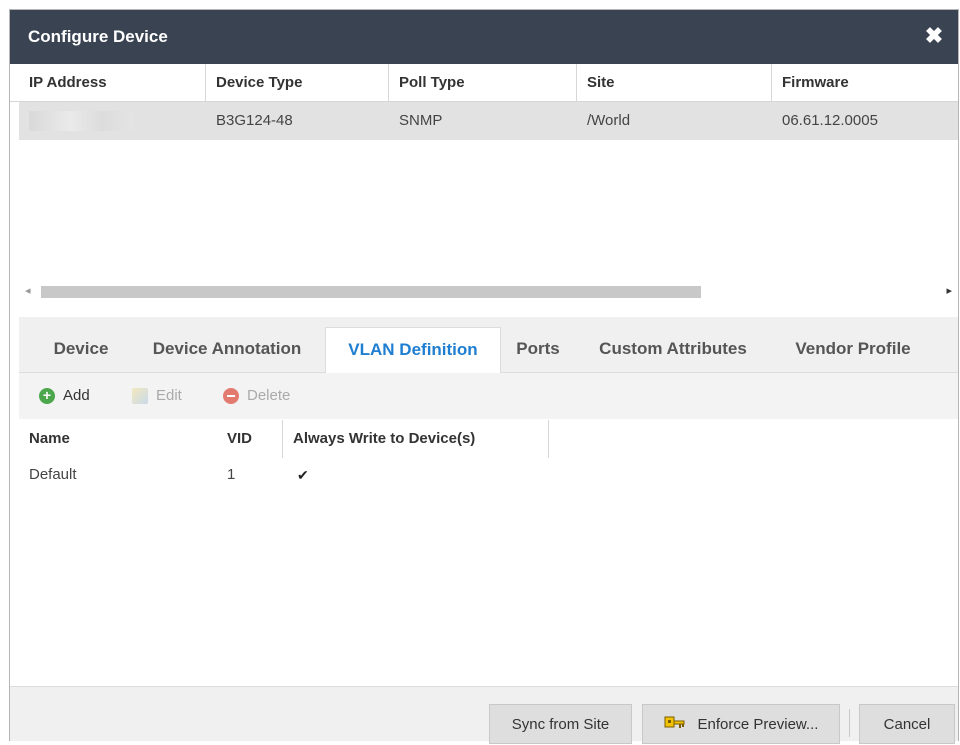 The image size is (960, 745). Describe the element at coordinates (98, 36) in the screenshot. I see `dialog-title: Configure Device` at that location.